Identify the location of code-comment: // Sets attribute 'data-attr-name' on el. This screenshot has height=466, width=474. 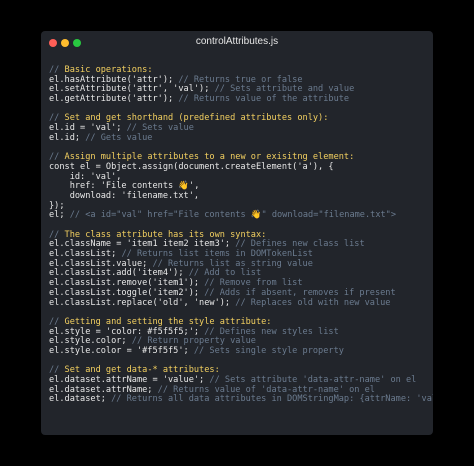
(313, 380).